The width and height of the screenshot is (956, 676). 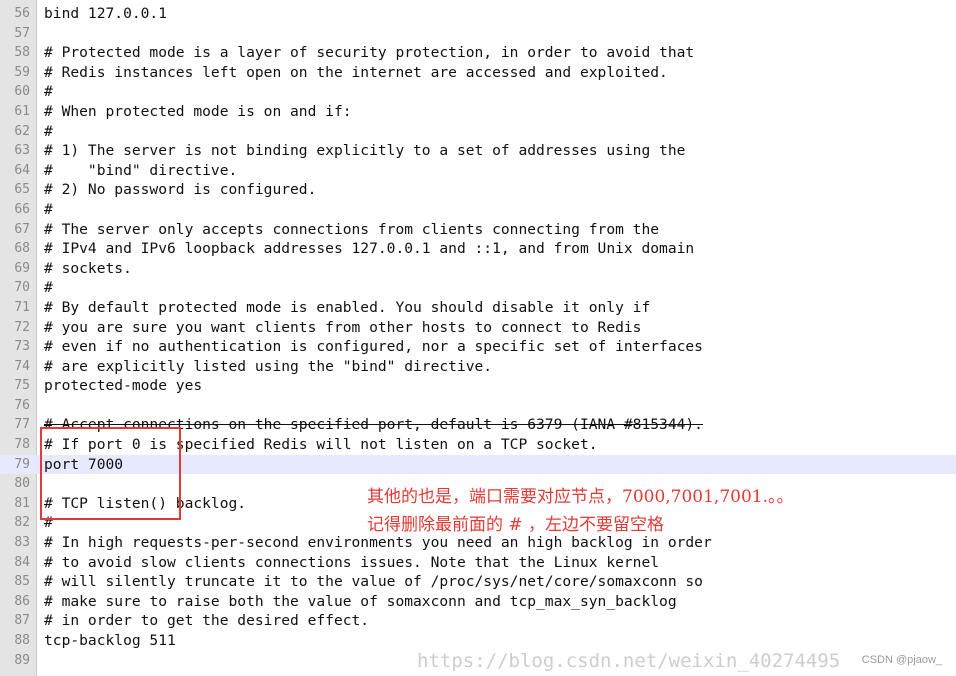 What do you see at coordinates (22, 386) in the screenshot?
I see `line-number: 75` at bounding box center [22, 386].